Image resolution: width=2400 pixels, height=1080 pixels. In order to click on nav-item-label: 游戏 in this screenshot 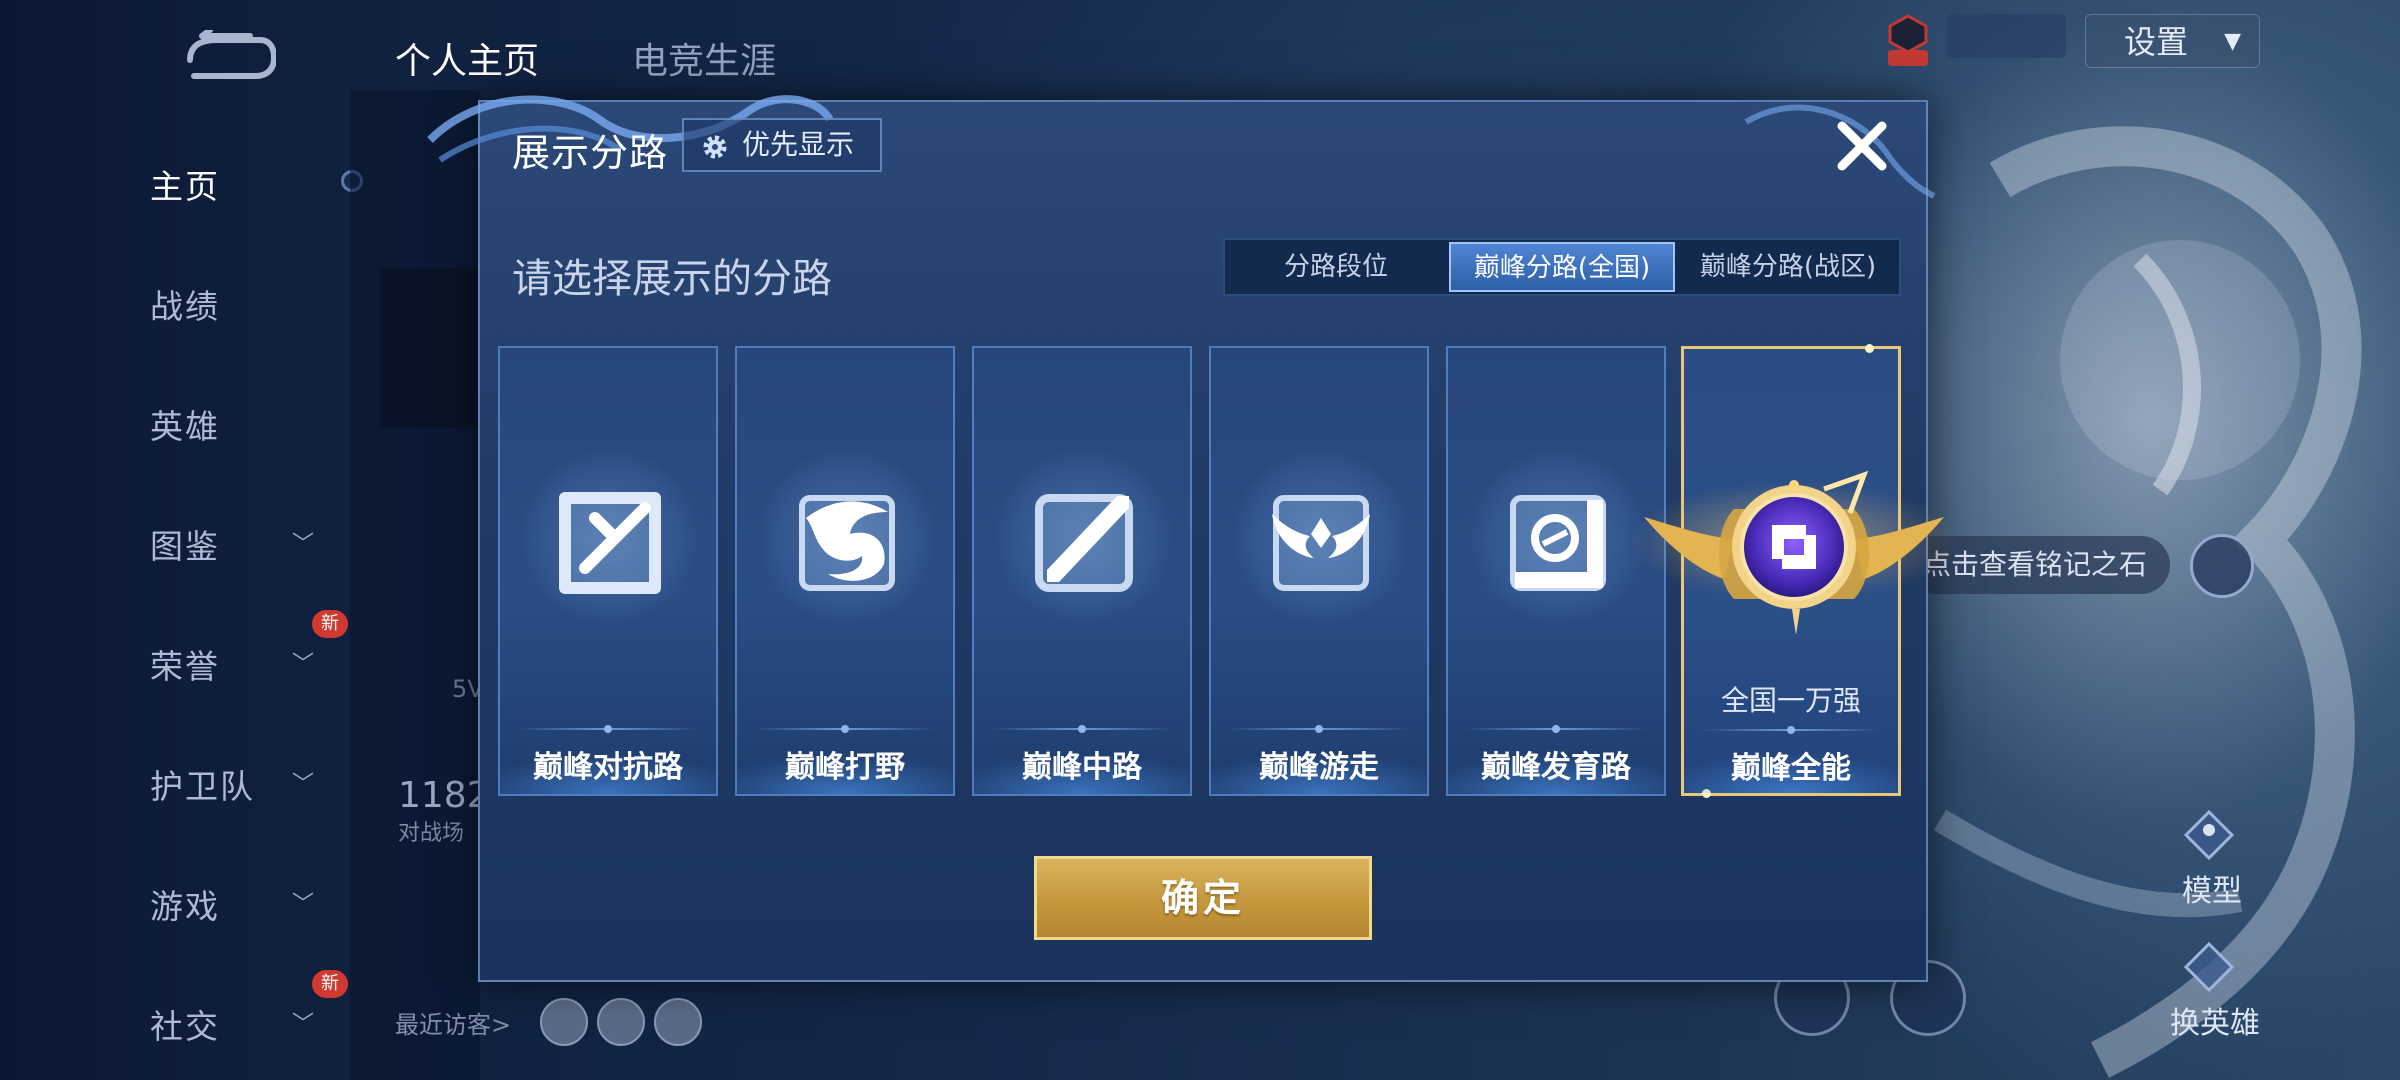, I will do `click(185, 906)`.